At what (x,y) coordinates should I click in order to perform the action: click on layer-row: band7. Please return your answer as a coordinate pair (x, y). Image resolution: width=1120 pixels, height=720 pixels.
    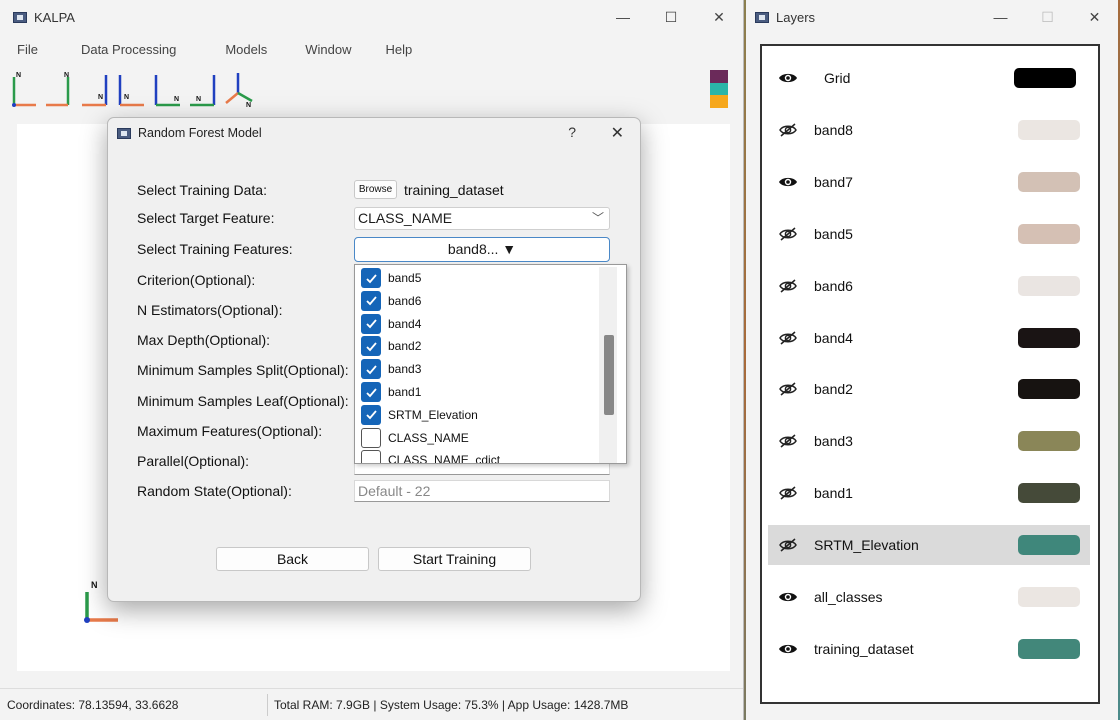
    Looking at the image, I should click on (929, 182).